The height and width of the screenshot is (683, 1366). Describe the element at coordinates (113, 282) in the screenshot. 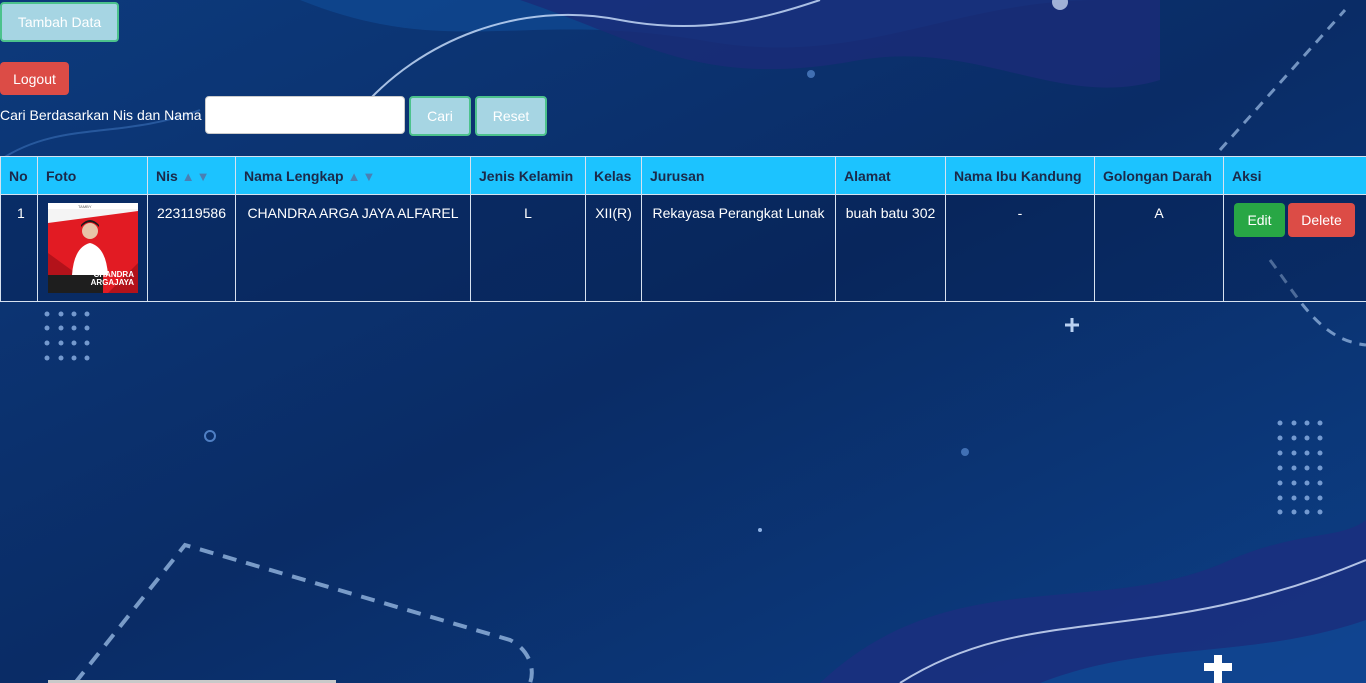

I see `photo-caption-bottom: ARGAJAYA` at that location.